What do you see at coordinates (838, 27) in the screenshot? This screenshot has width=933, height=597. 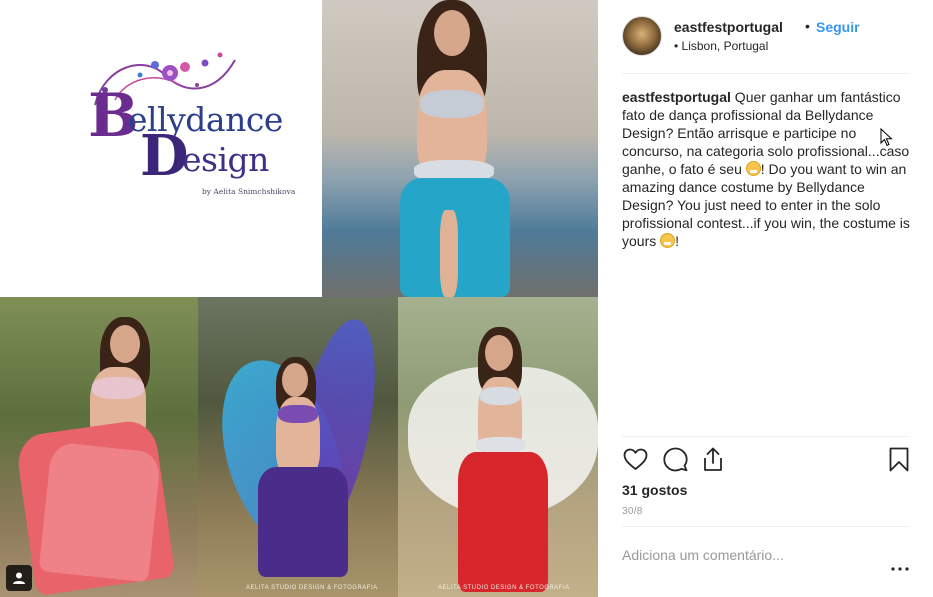 I see `follow-button: Seguir` at bounding box center [838, 27].